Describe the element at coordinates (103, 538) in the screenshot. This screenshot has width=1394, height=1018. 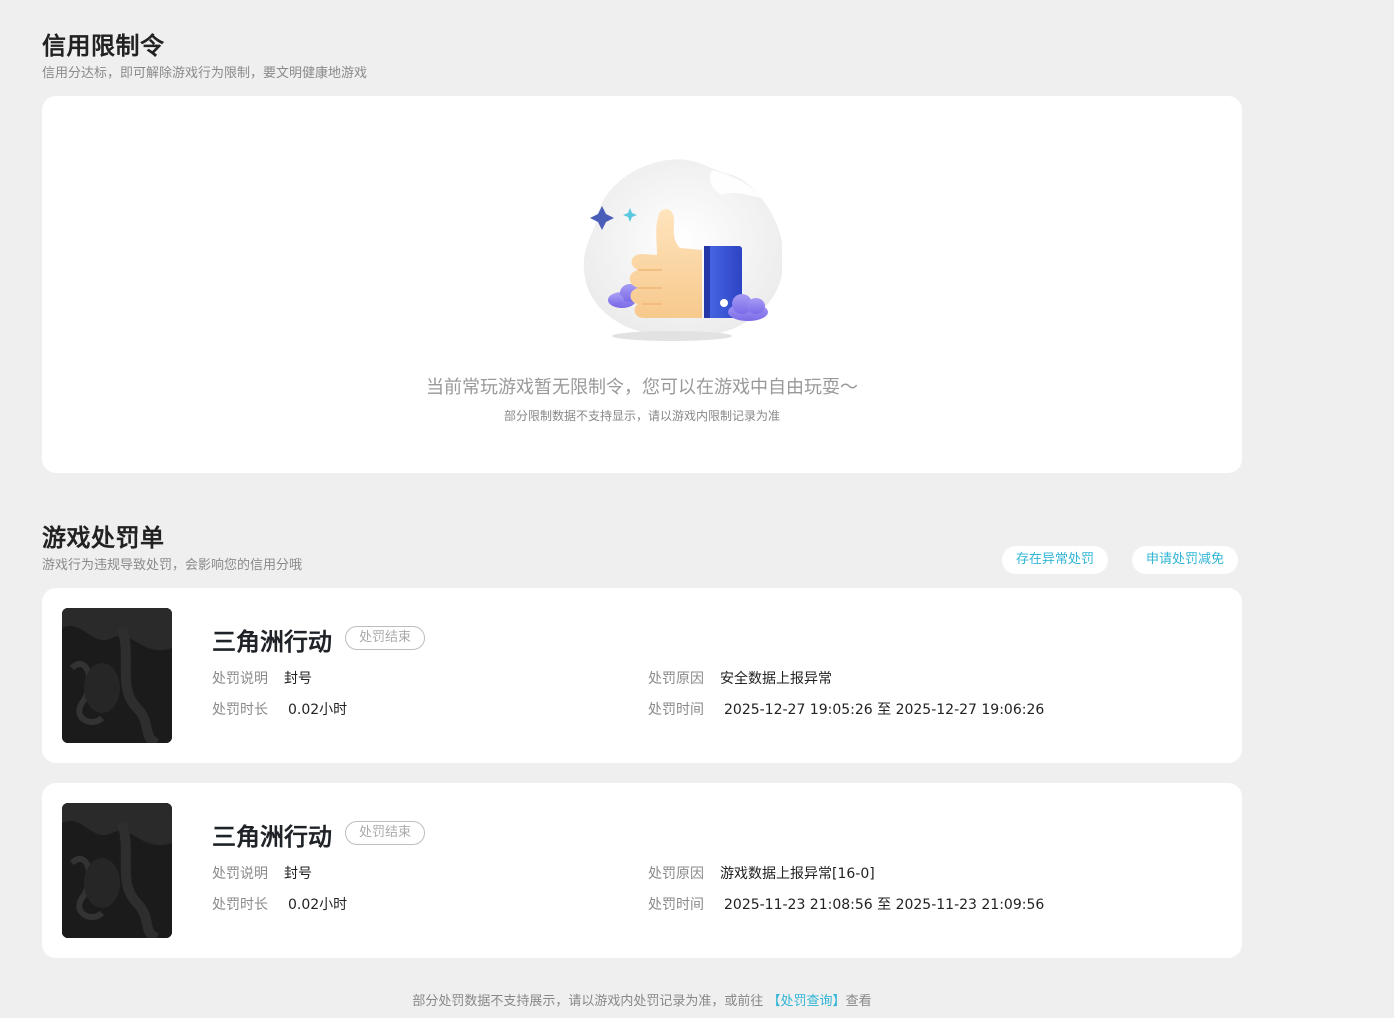
I see `penalty-section-title: 游戏处罚单` at that location.